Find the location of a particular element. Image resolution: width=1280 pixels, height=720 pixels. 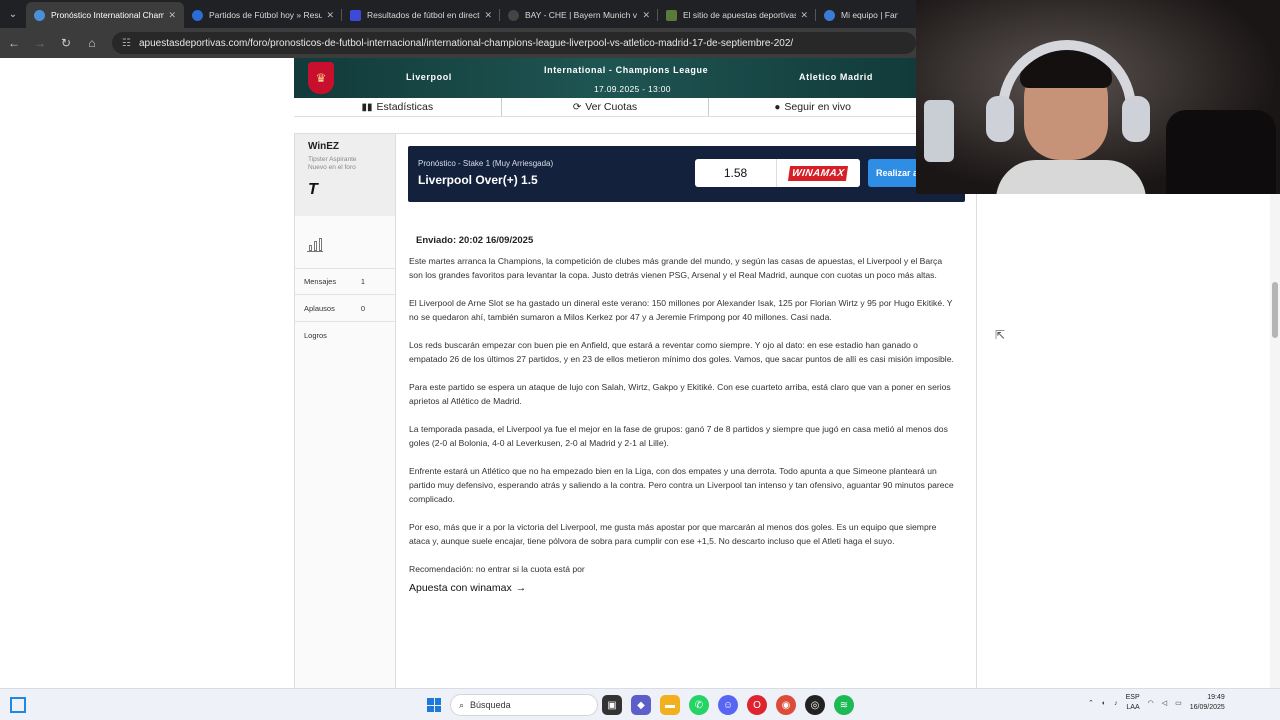

tab-search-icon: ⌄ is located at coordinates (13, 14).